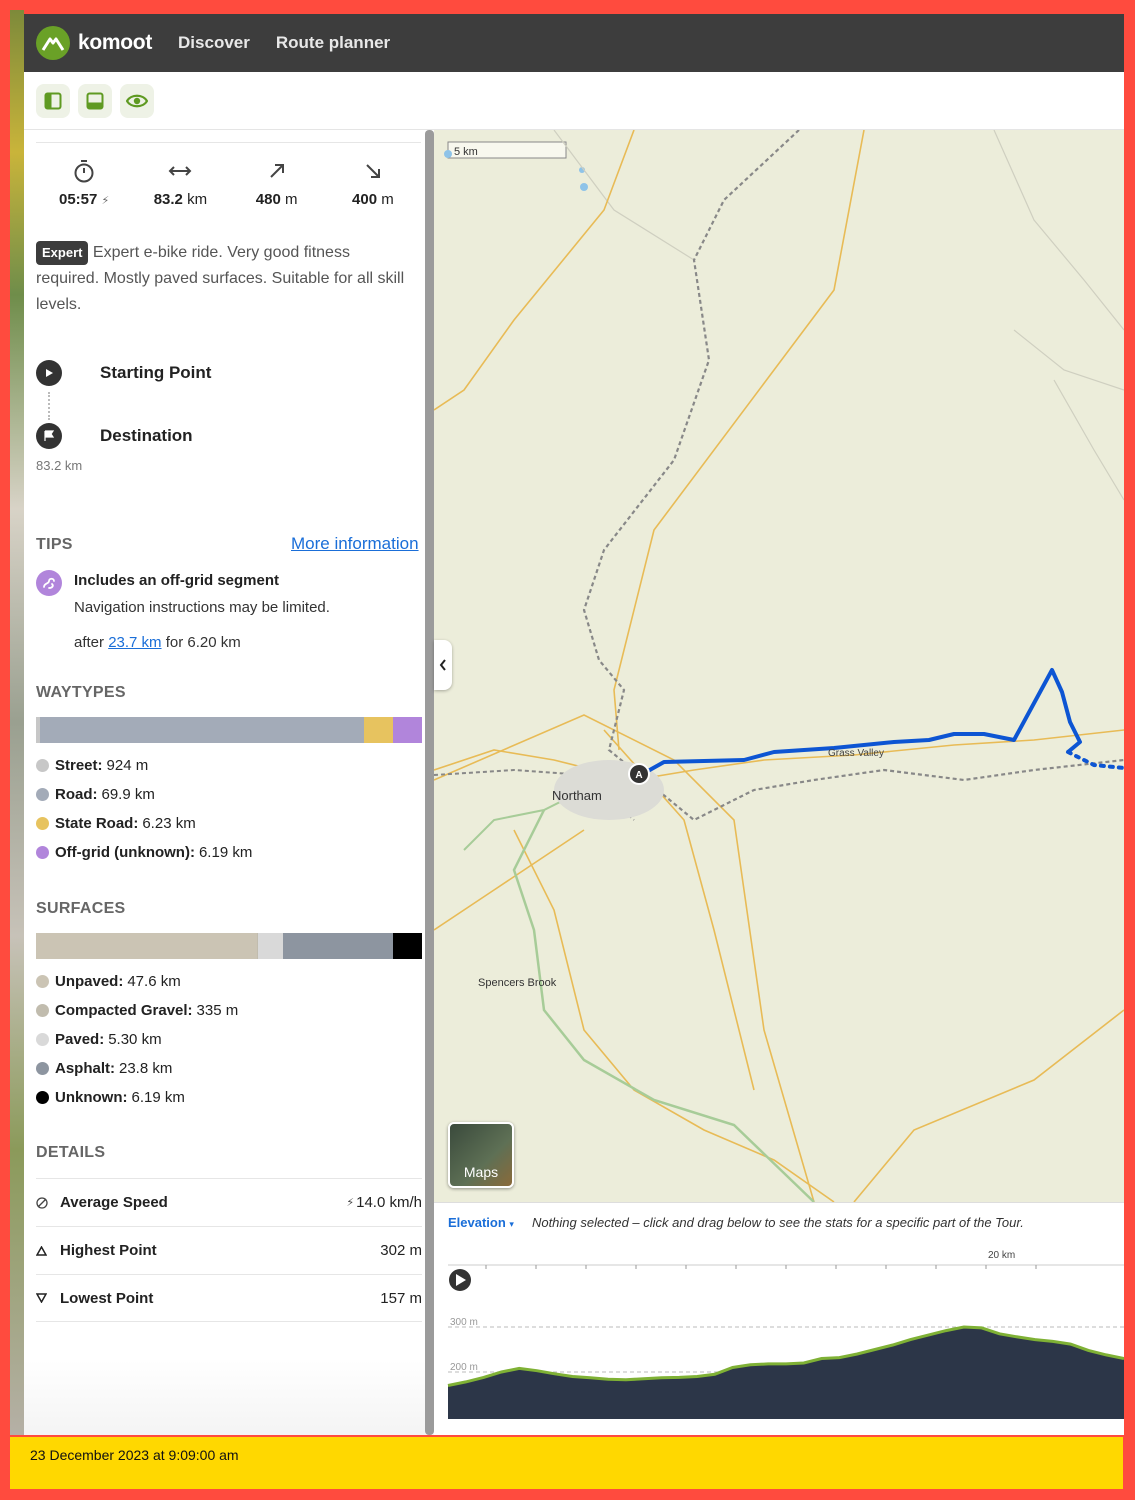  I want to click on y-label-300: 300 m, so click(464, 1322).